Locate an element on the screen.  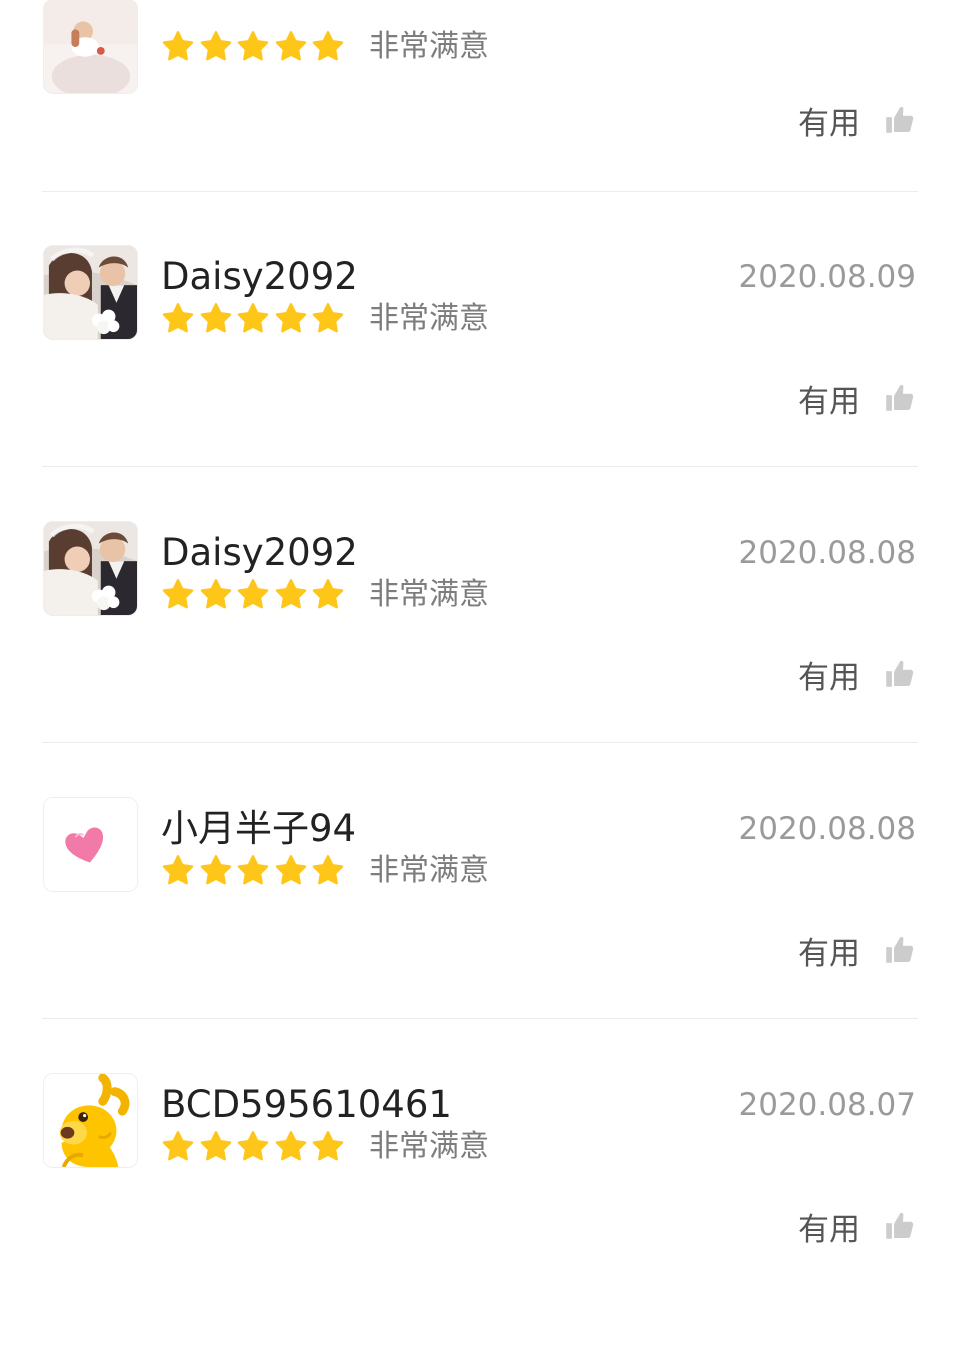
avatar-baby-photo is located at coordinates (90, 47).